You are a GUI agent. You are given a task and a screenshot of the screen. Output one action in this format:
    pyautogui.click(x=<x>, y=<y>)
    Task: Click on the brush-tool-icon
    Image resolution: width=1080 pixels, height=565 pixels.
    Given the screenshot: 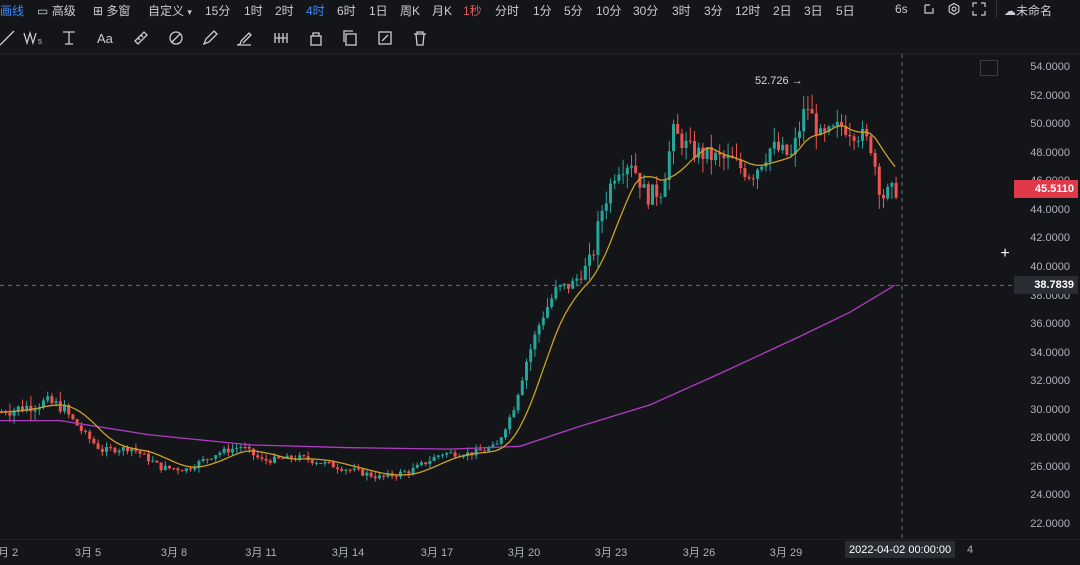 What is the action you would take?
    pyautogui.click(x=244, y=38)
    